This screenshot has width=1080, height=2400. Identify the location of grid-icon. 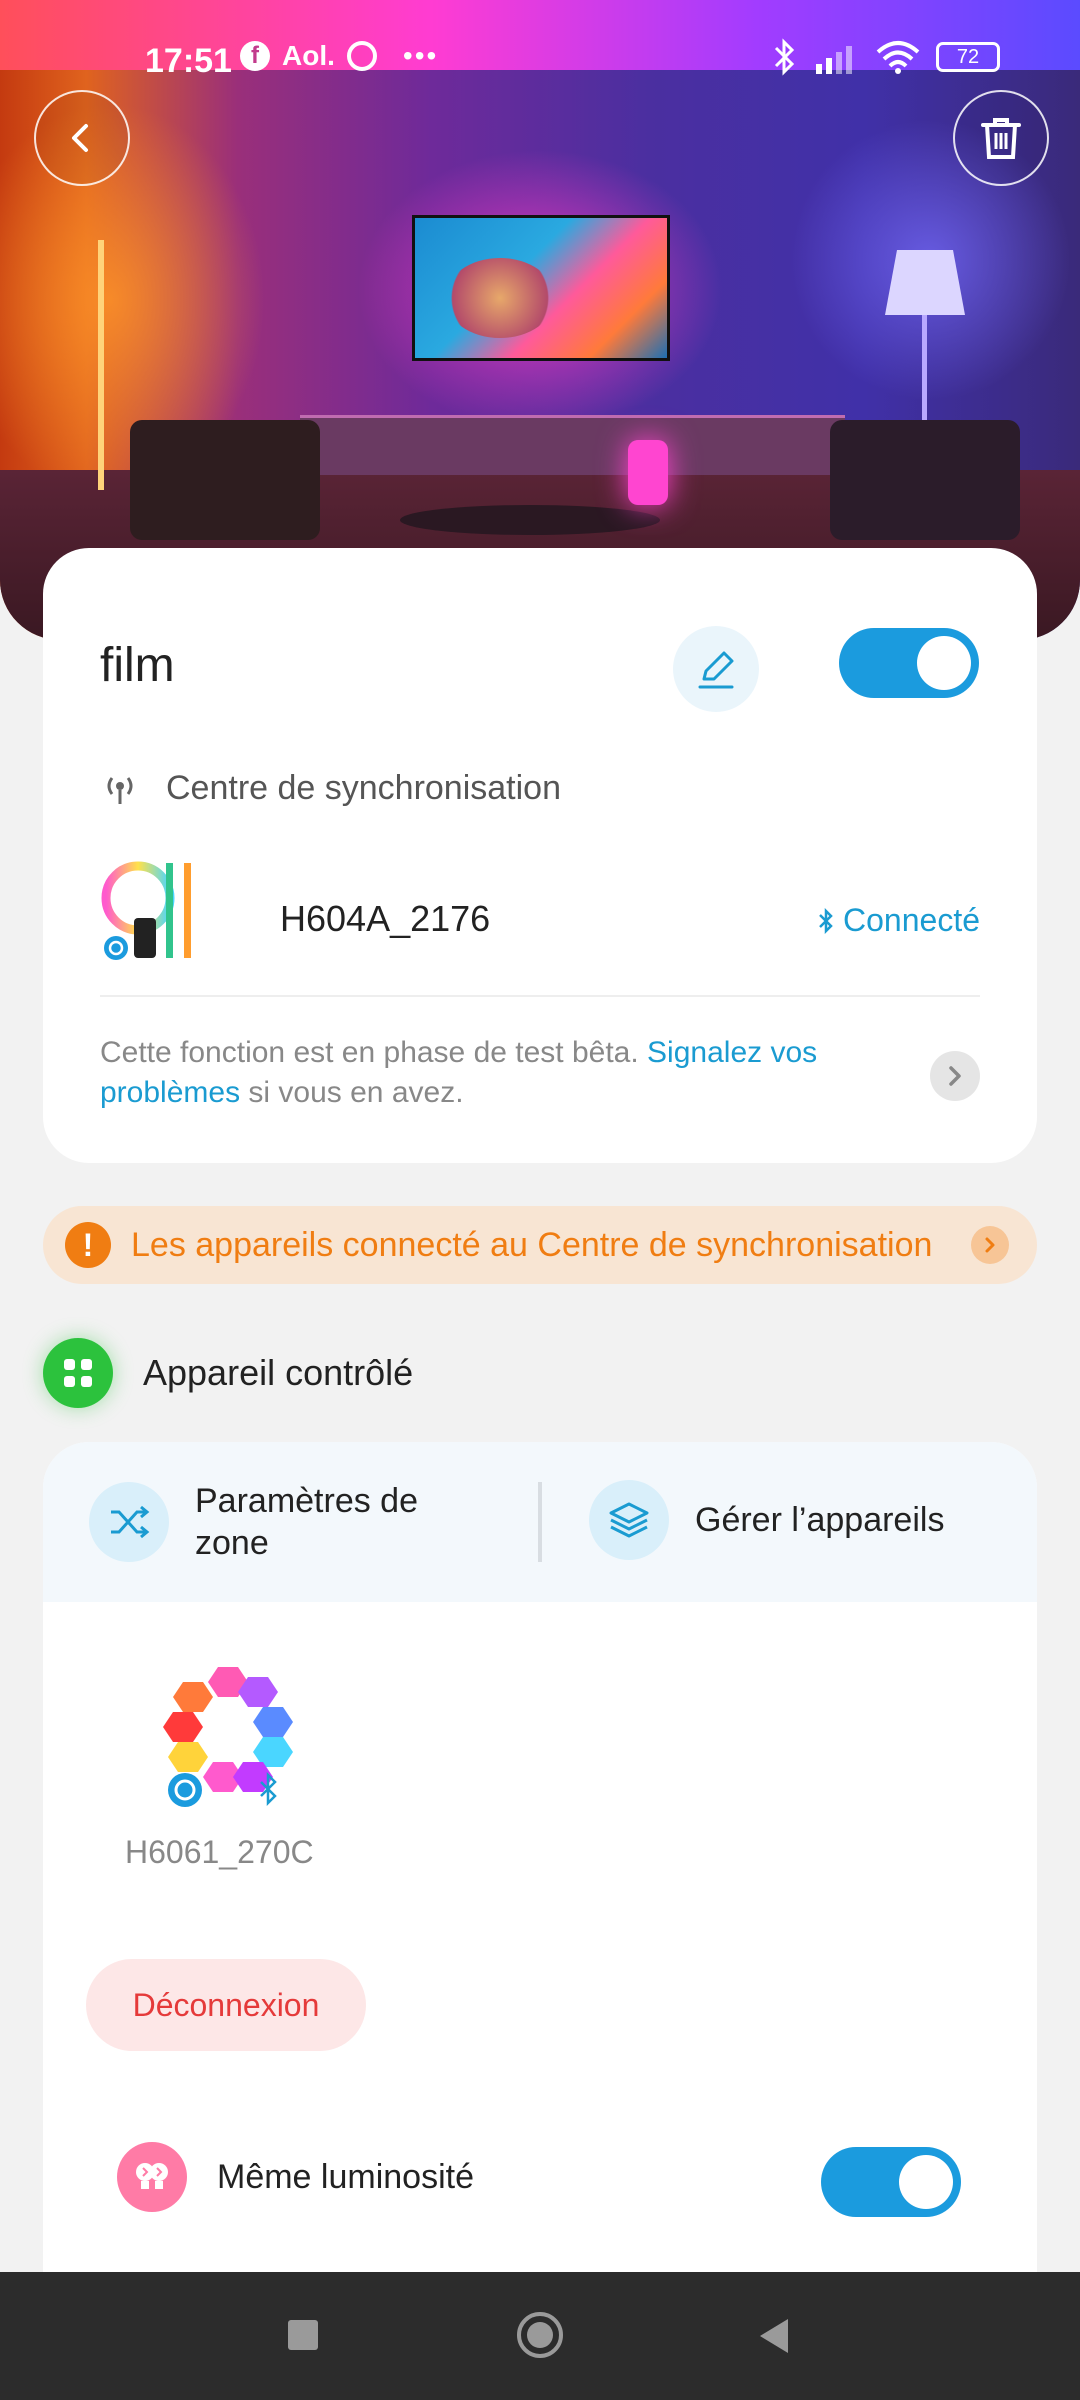
(78, 1373).